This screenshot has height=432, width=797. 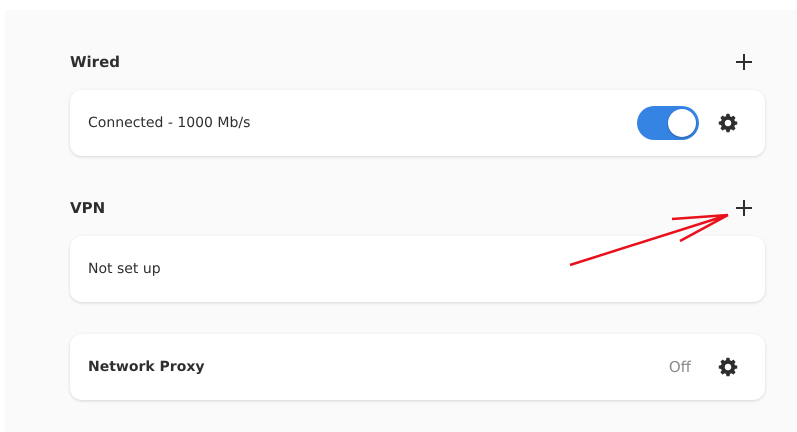 What do you see at coordinates (170, 123) in the screenshot?
I see `row-label: Connected - 1000 Mb/s` at bounding box center [170, 123].